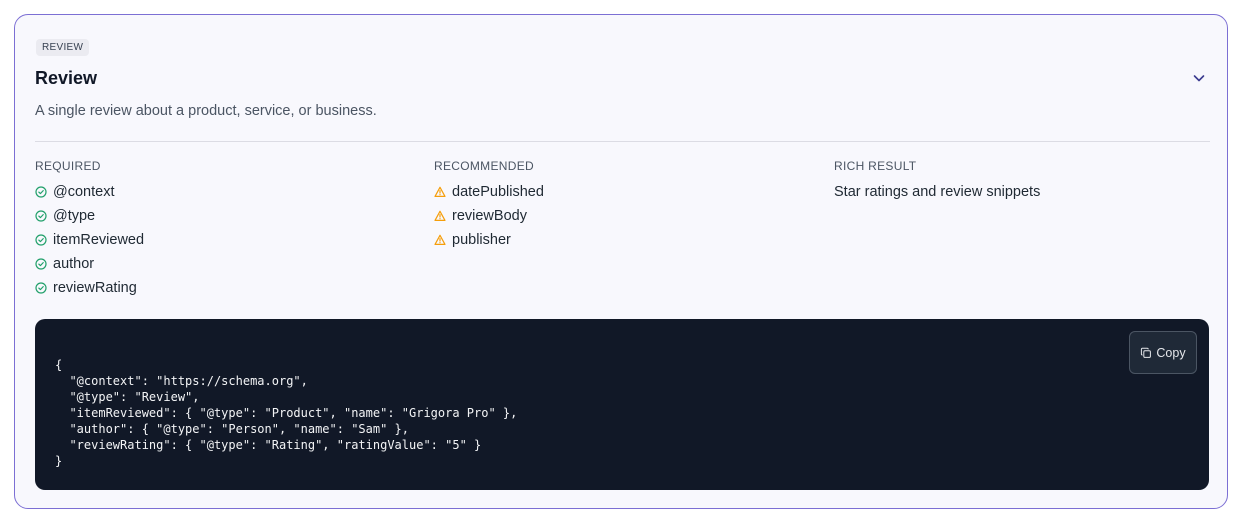  Describe the element at coordinates (1199, 78) in the screenshot. I see `chevron-down-icon` at that location.